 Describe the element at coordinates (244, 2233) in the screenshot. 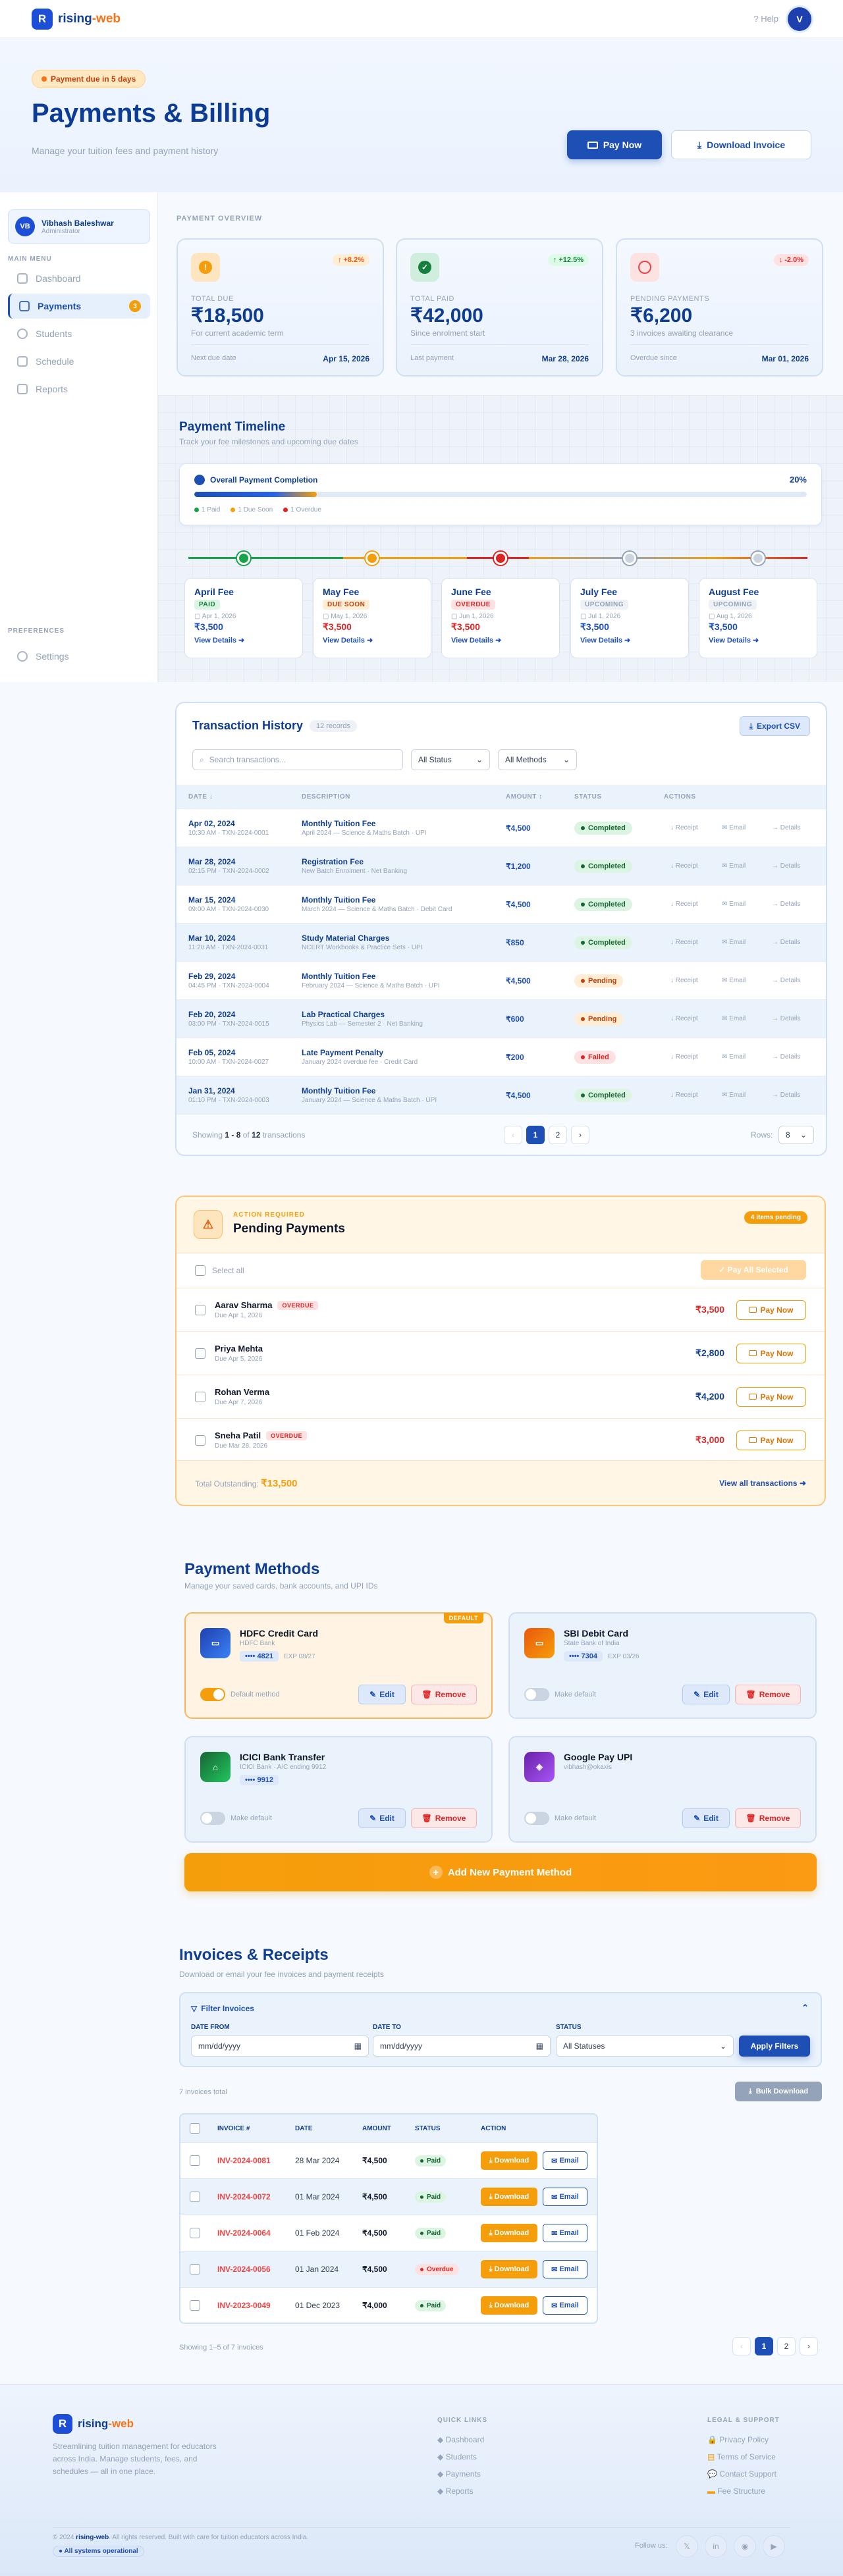

I see `invoice-id: INV-2024-0064` at that location.